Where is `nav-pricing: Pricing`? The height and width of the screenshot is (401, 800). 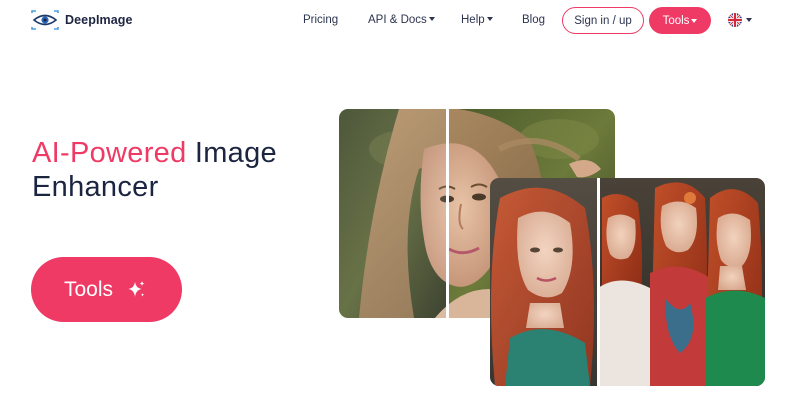
nav-pricing: Pricing is located at coordinates (320, 20).